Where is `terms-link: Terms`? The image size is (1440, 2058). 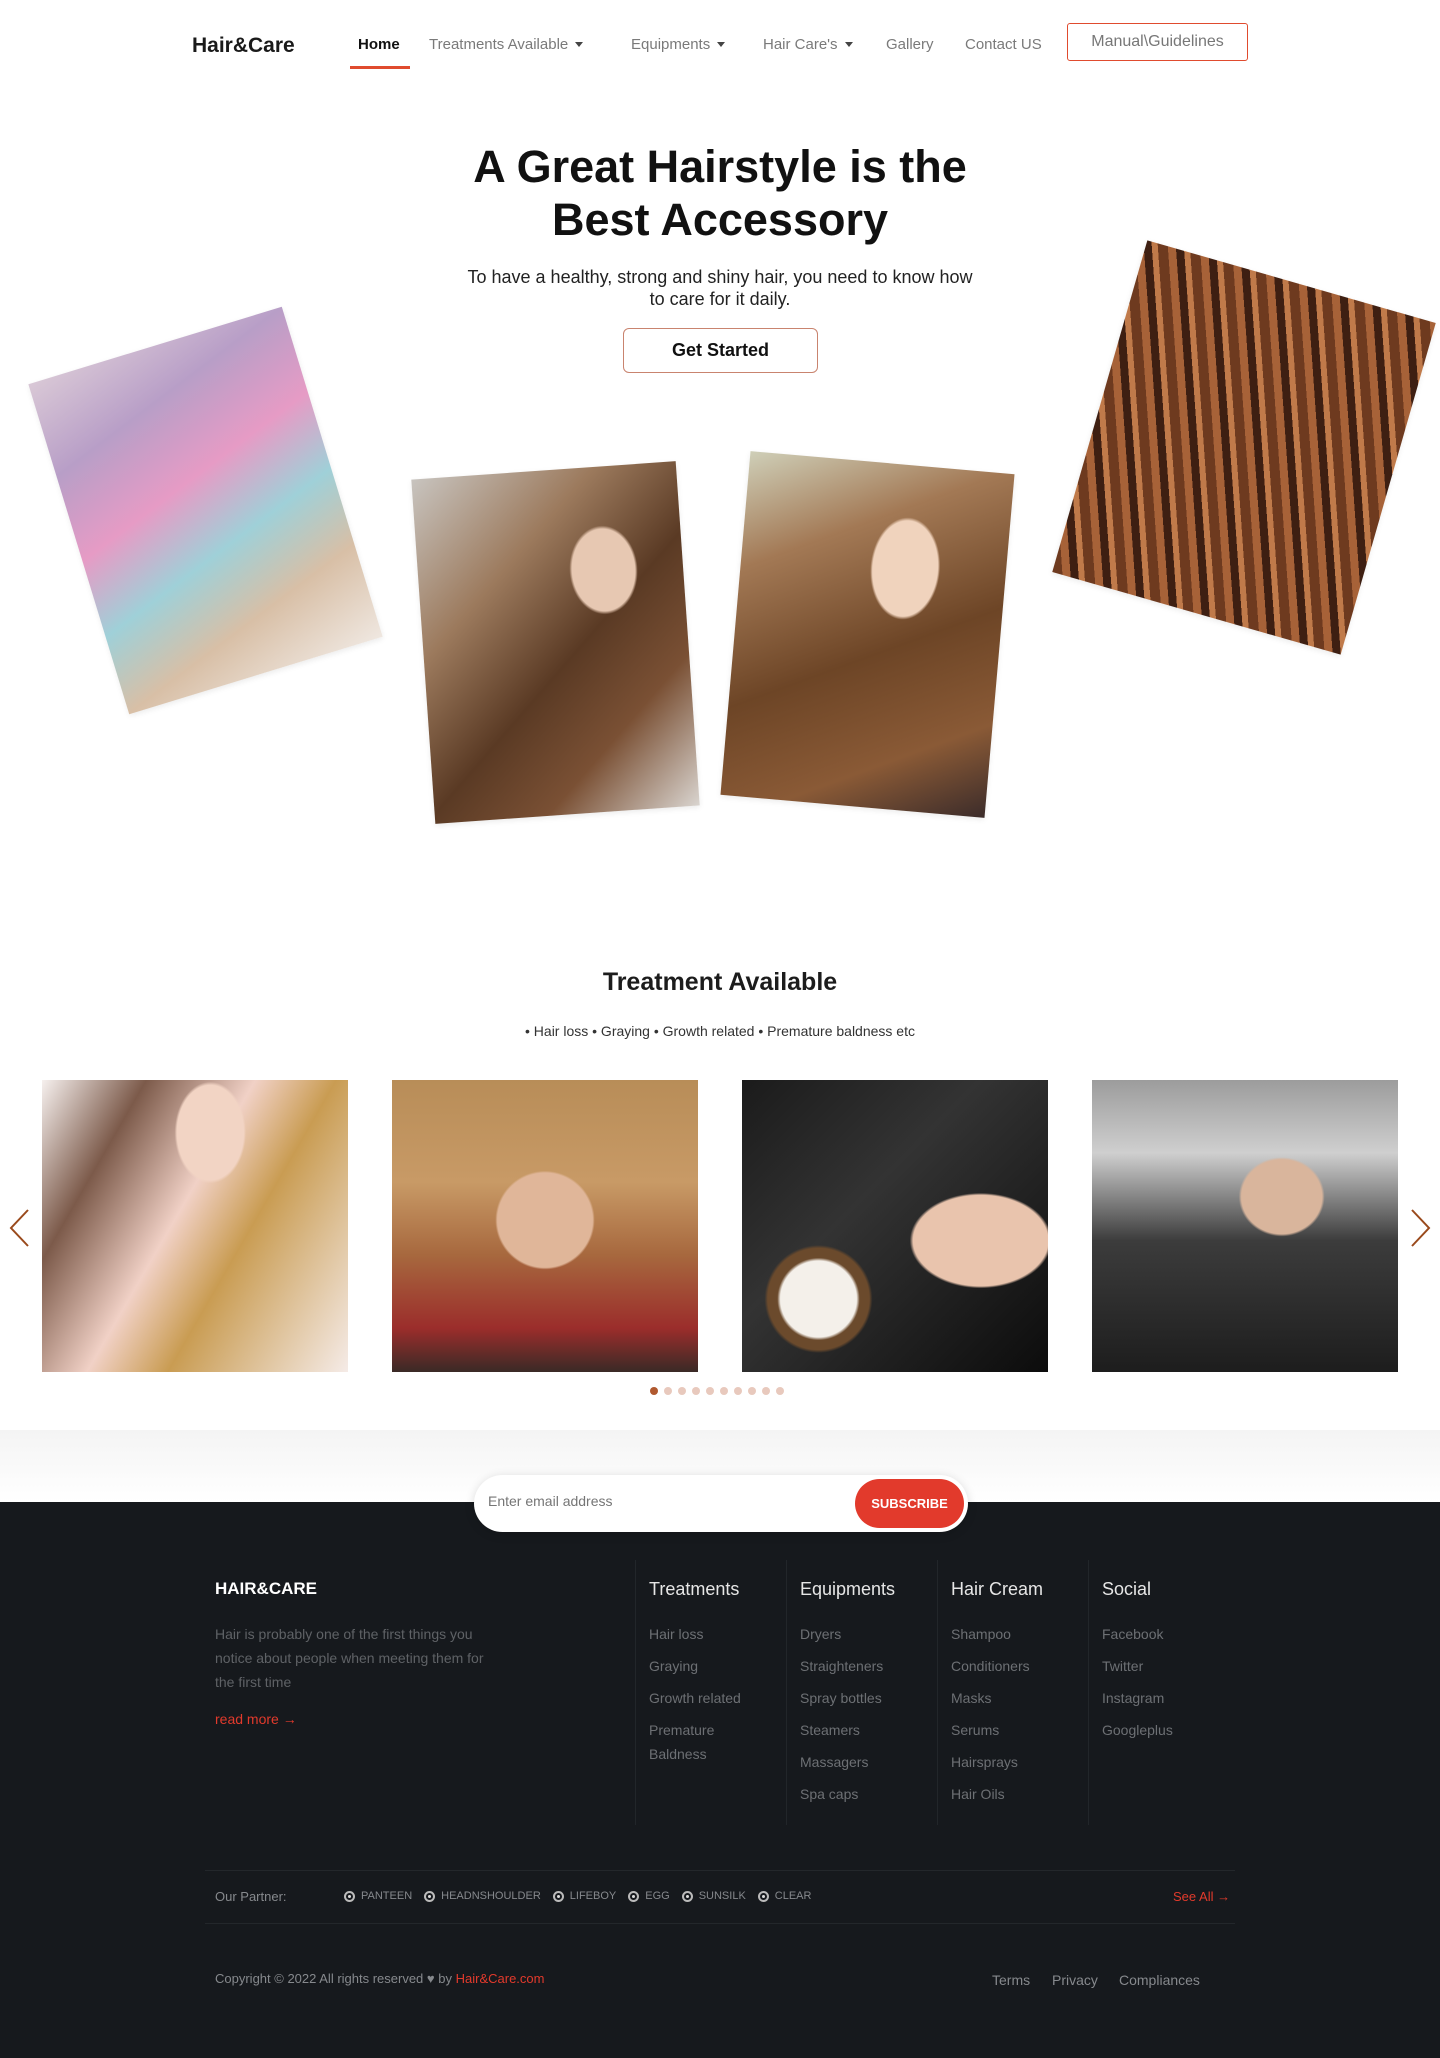 terms-link: Terms is located at coordinates (1011, 1980).